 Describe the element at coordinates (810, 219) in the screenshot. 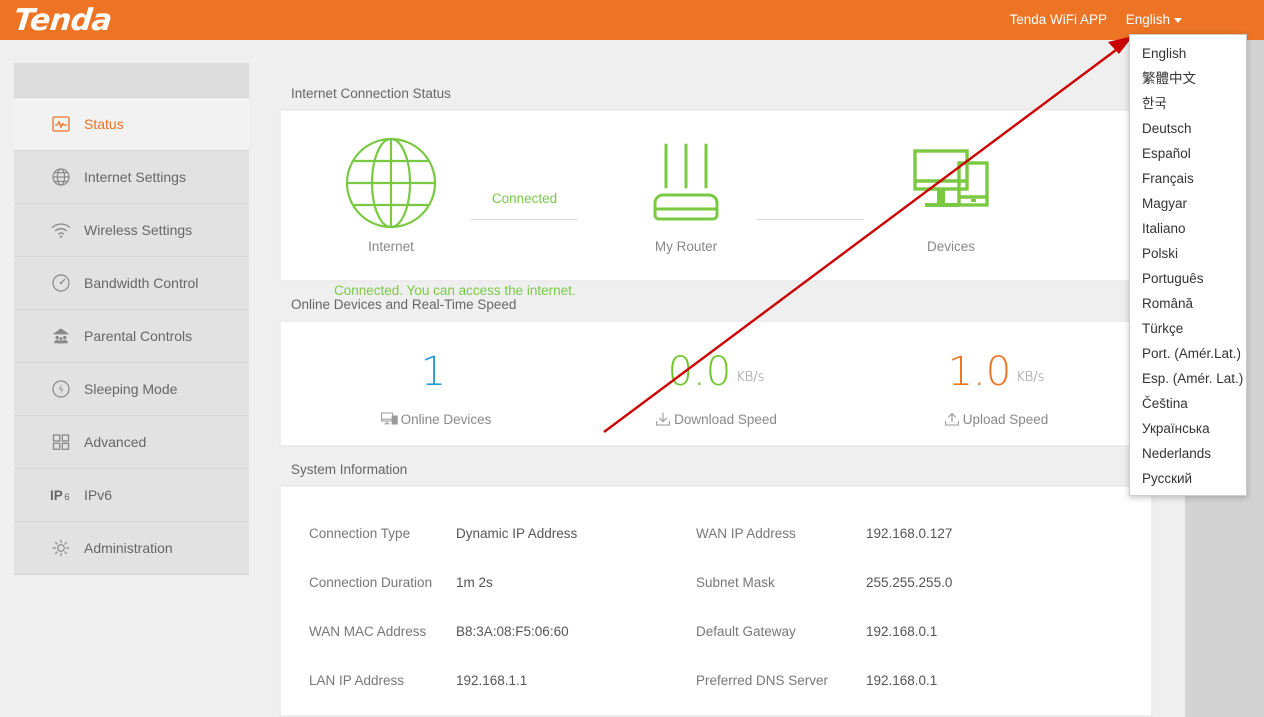

I see `router-devices-link-line` at that location.